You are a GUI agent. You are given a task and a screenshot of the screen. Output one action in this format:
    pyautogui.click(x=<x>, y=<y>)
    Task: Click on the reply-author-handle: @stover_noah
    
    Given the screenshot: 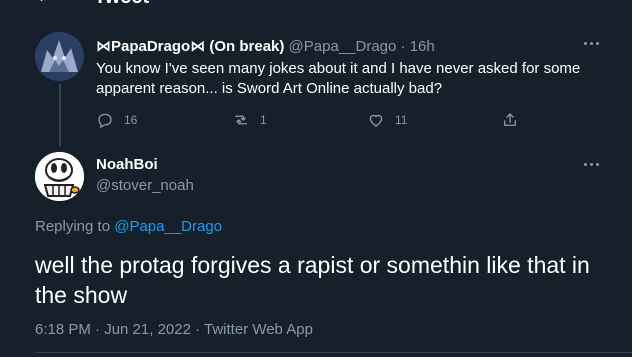 What is the action you would take?
    pyautogui.click(x=145, y=185)
    